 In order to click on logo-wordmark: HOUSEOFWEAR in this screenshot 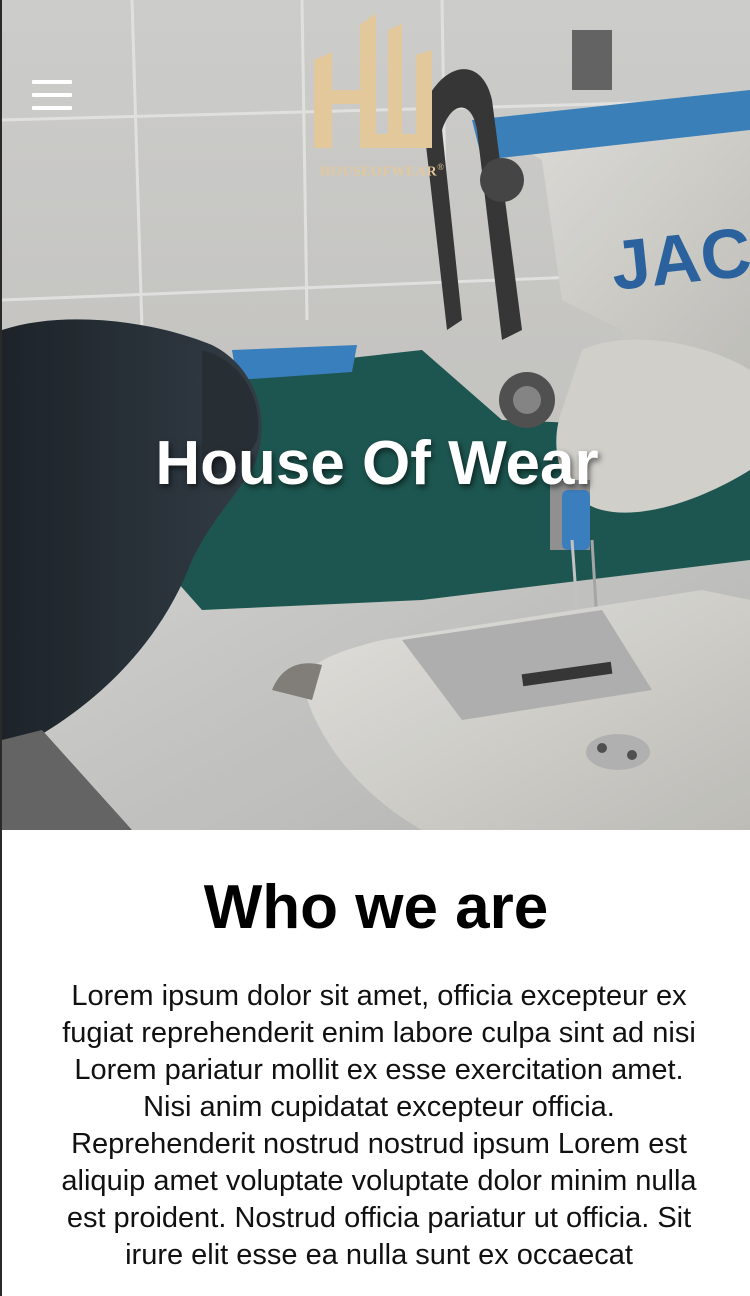, I will do `click(378, 172)`.